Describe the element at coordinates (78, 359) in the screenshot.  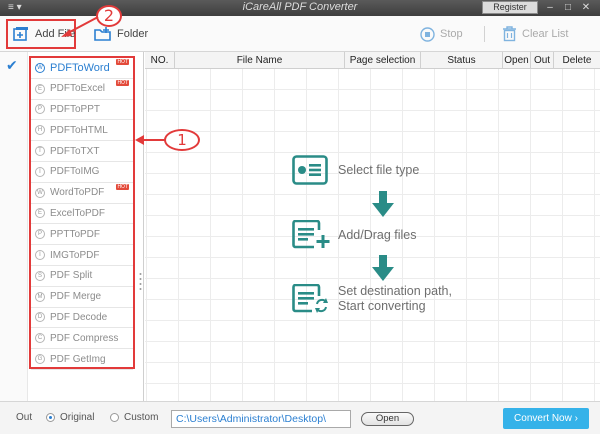
I see `converter-item-label: PDF GetImg` at that location.